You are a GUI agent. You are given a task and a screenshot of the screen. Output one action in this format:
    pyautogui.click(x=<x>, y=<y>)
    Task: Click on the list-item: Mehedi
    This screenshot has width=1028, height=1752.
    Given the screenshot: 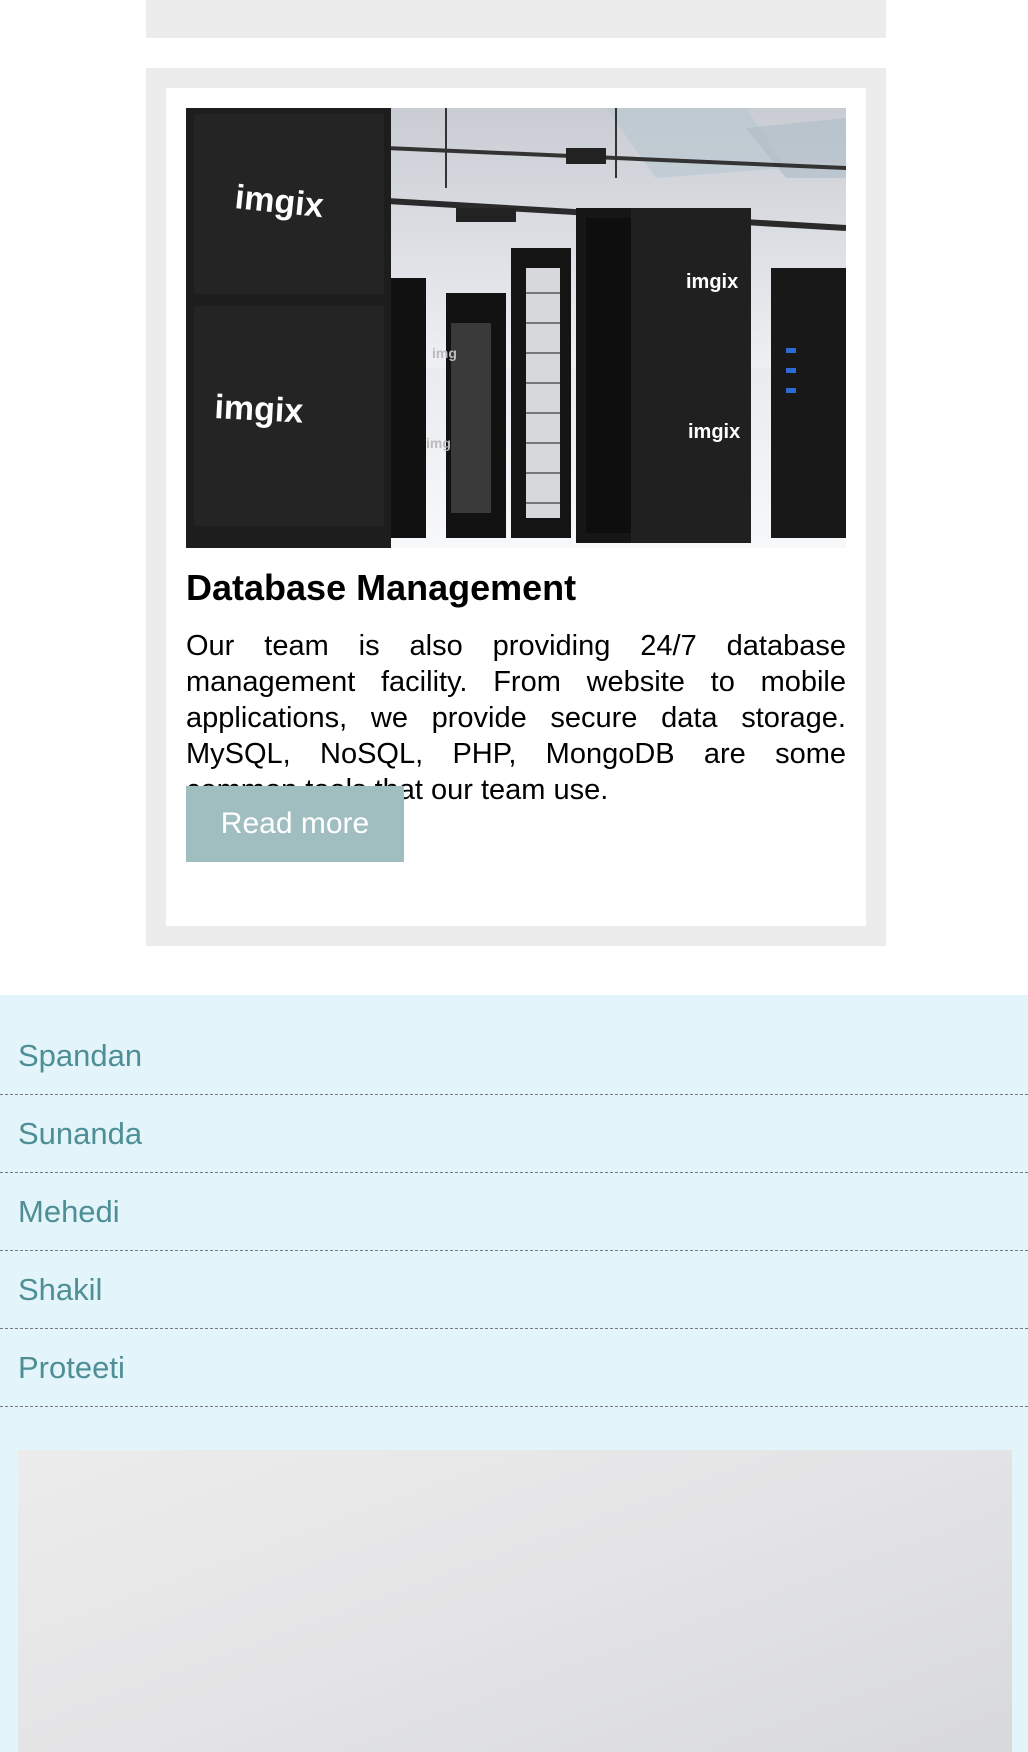 What is the action you would take?
    pyautogui.click(x=514, y=1212)
    